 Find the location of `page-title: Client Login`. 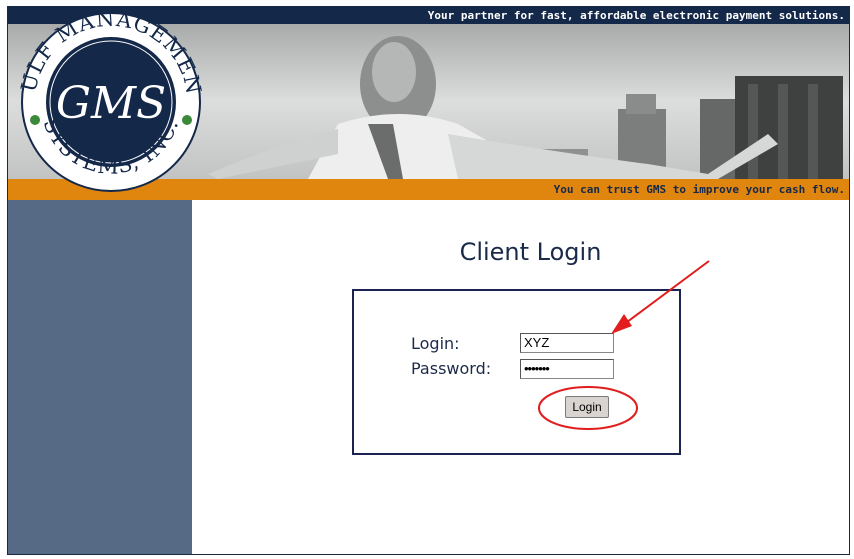

page-title: Client Login is located at coordinates (530, 252).